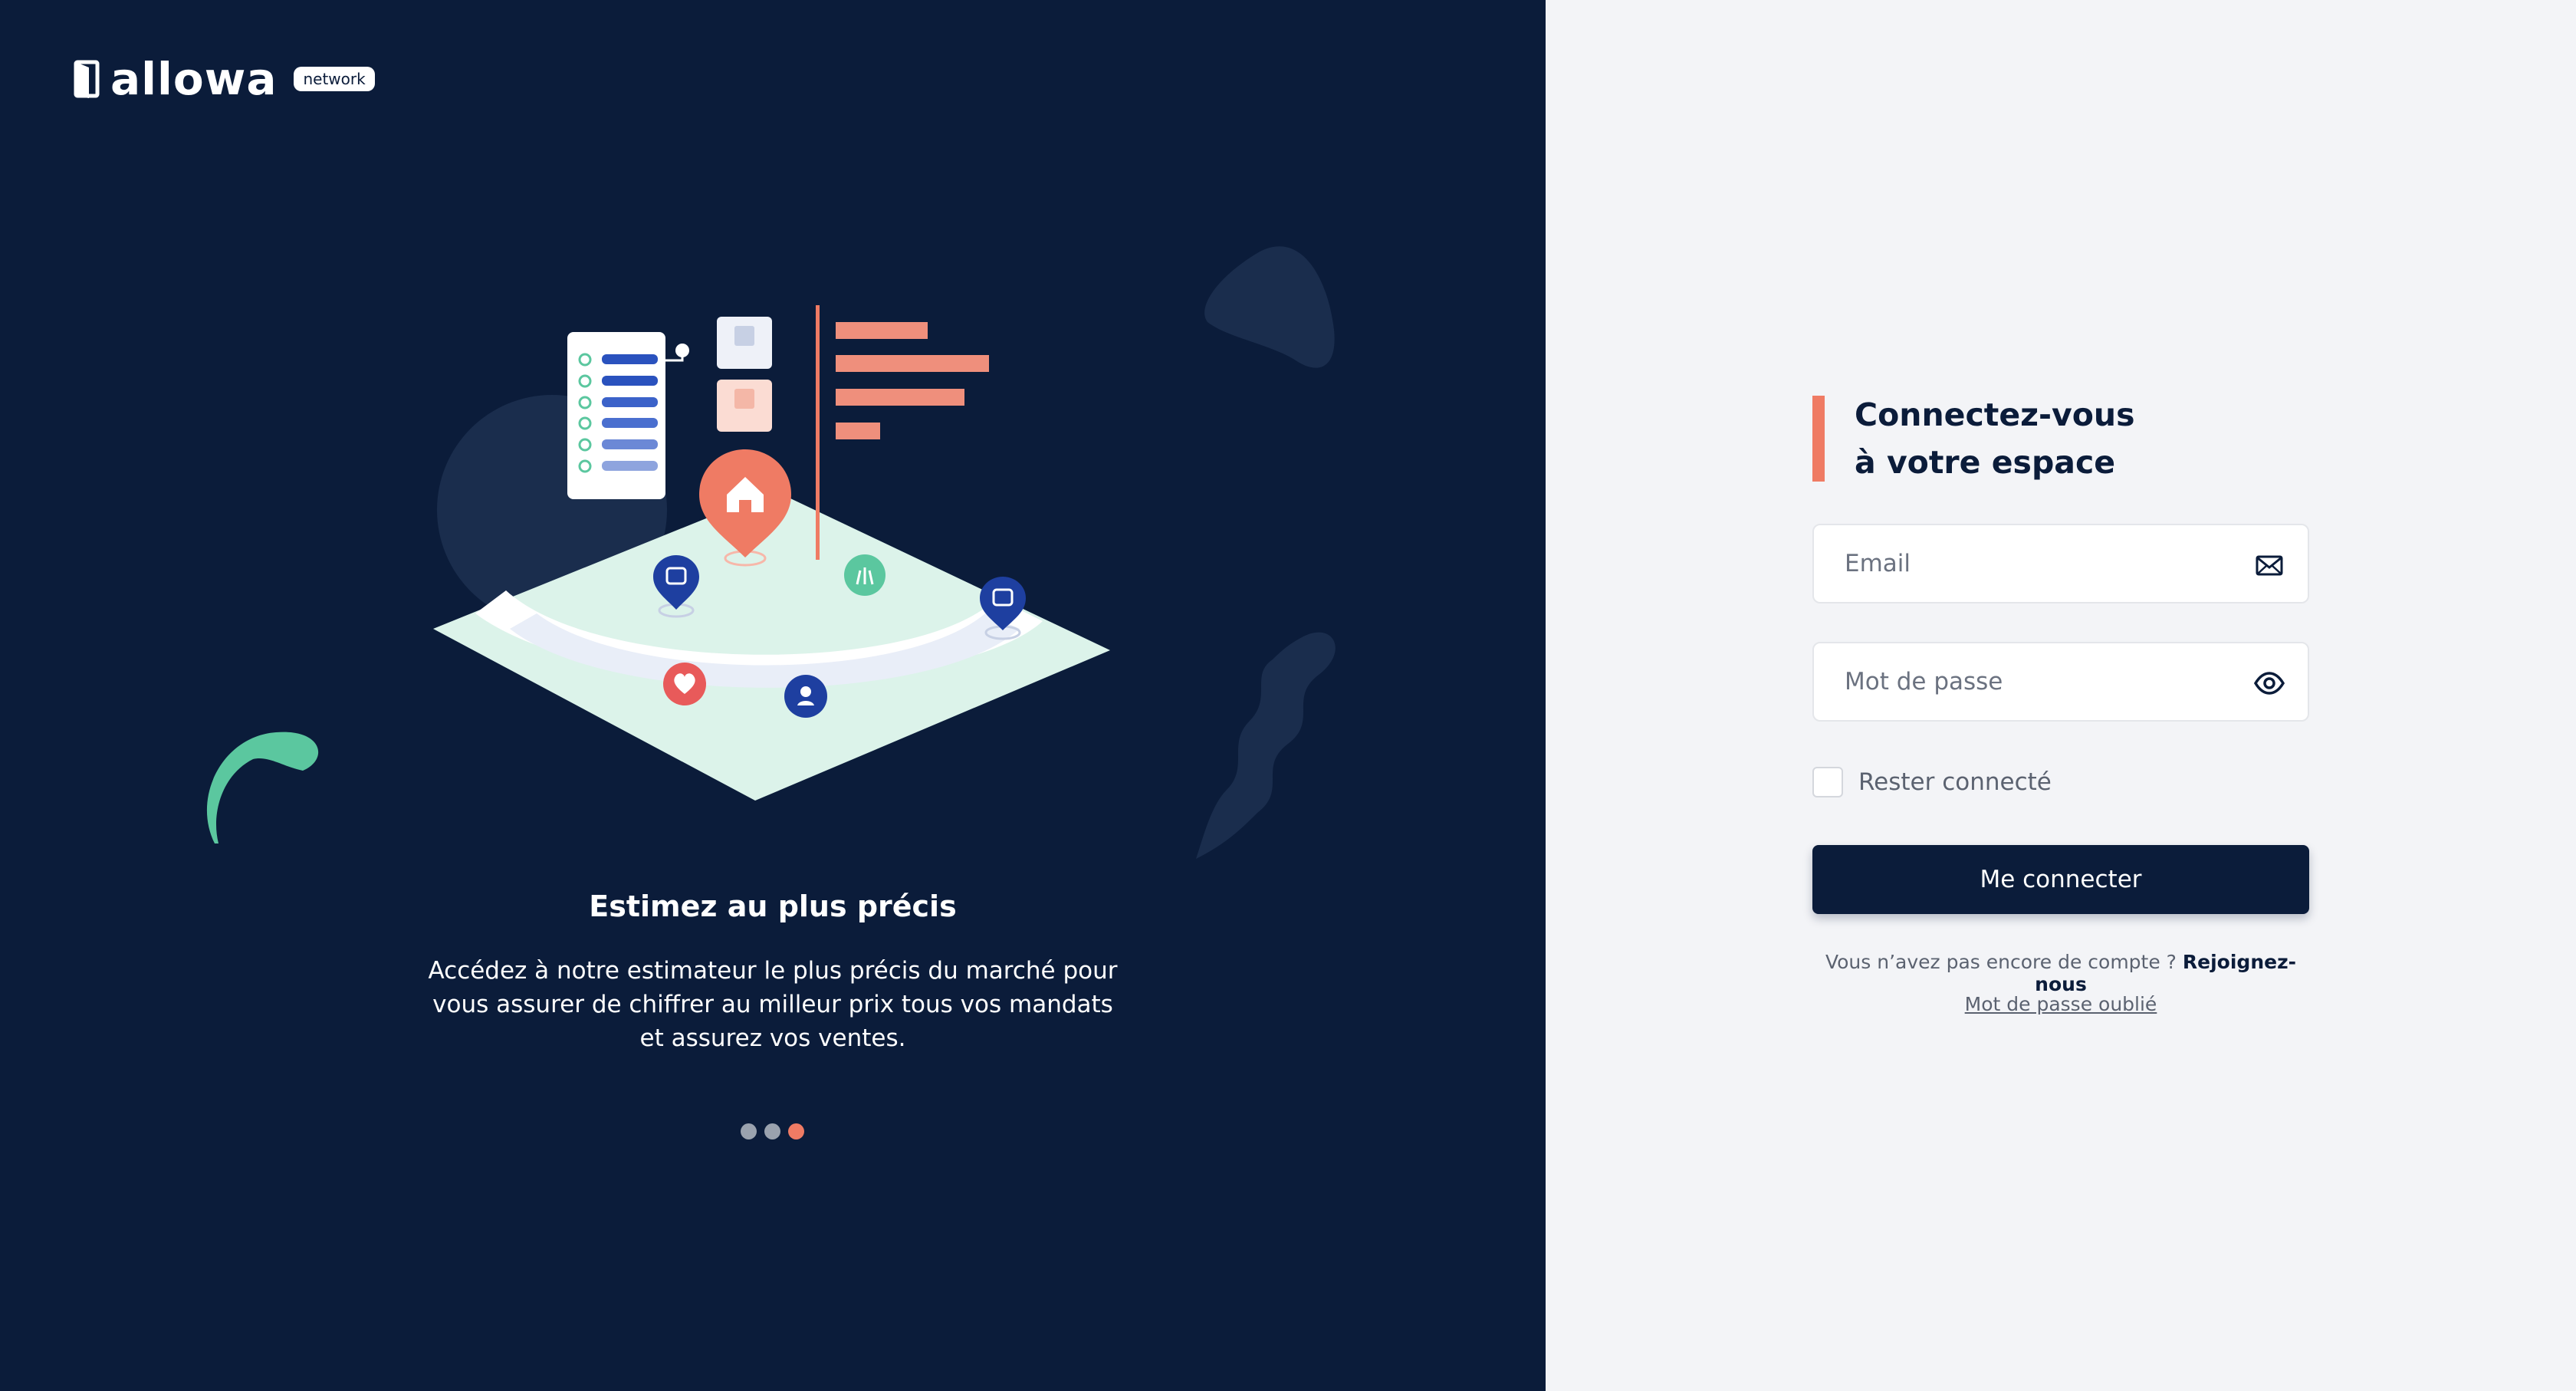 The image size is (2576, 1391). I want to click on password-input, so click(2044, 681).